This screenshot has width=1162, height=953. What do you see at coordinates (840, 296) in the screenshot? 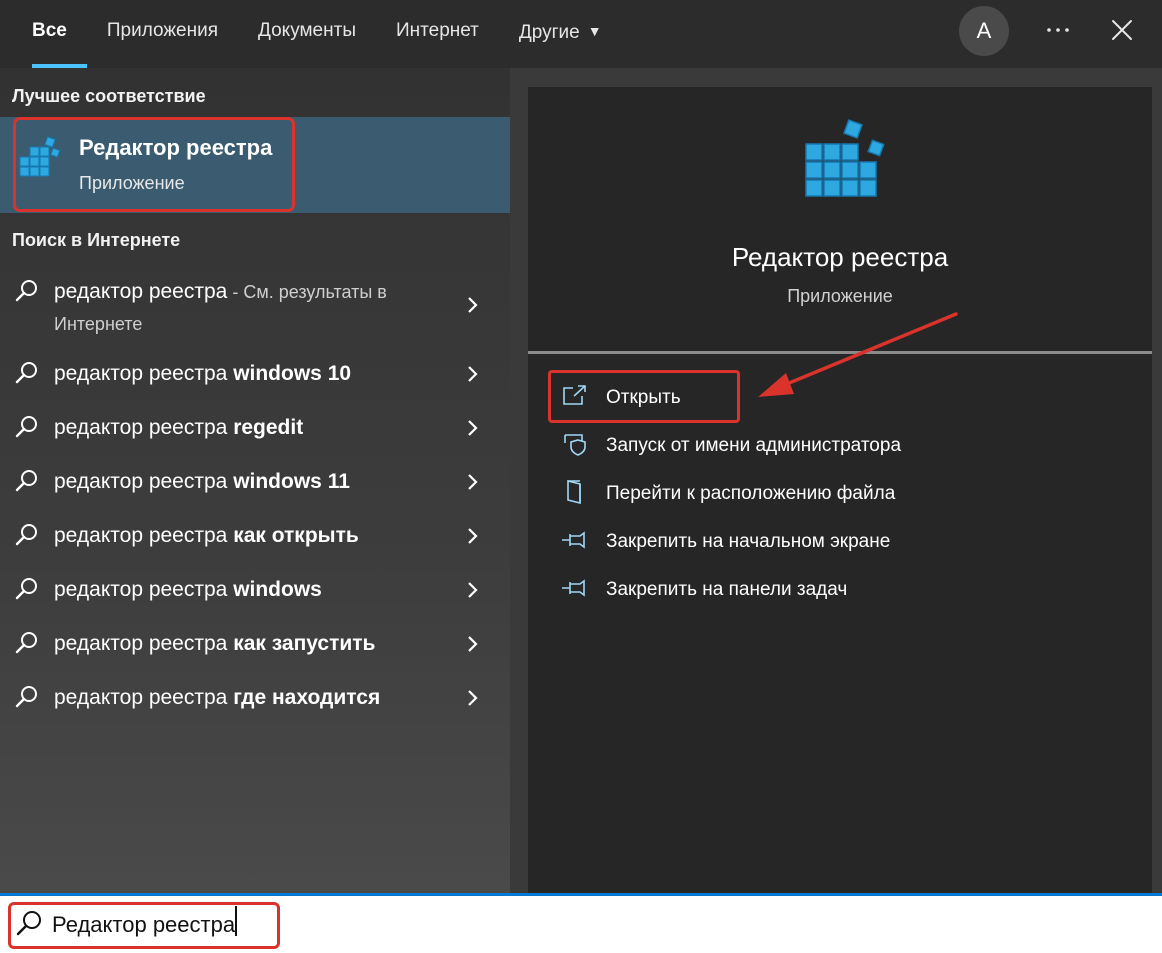
I see `preview-subtitle: Приложение` at bounding box center [840, 296].